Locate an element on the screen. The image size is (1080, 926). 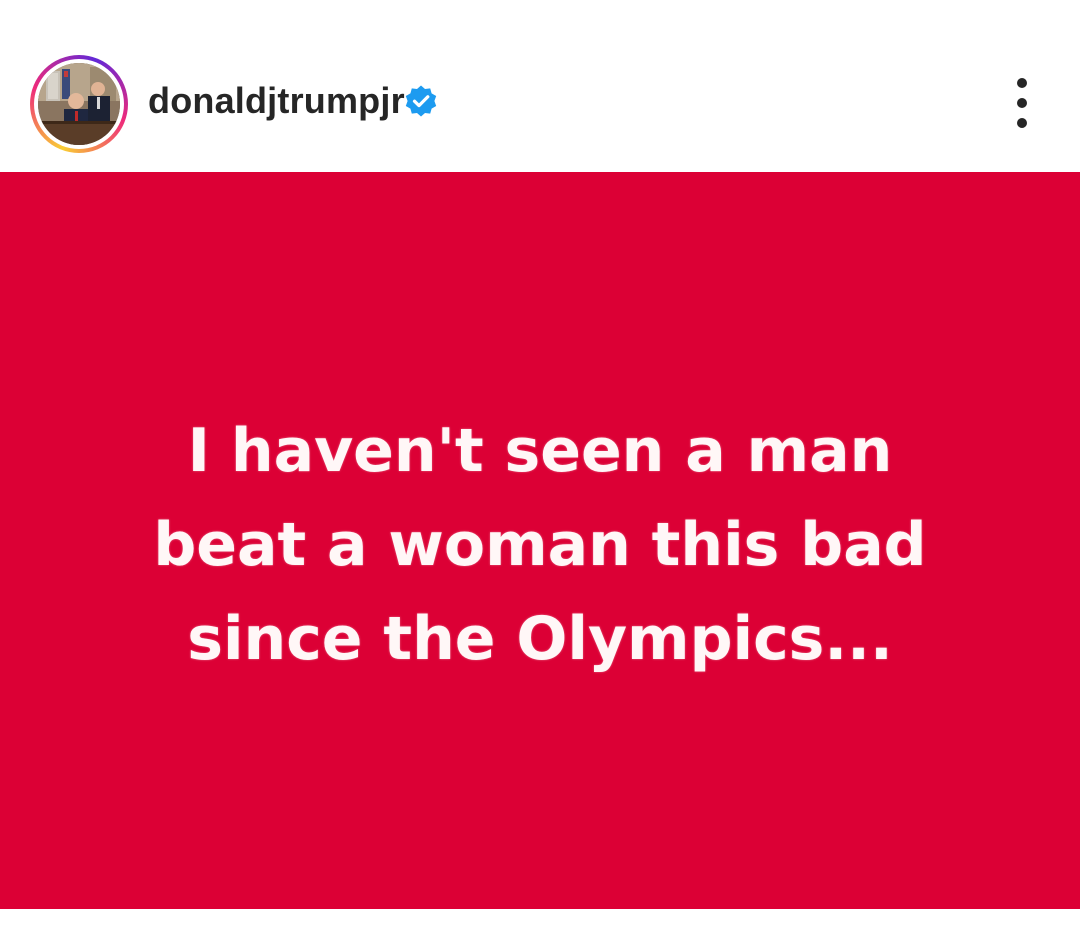
avatar-border is located at coordinates (79, 104).